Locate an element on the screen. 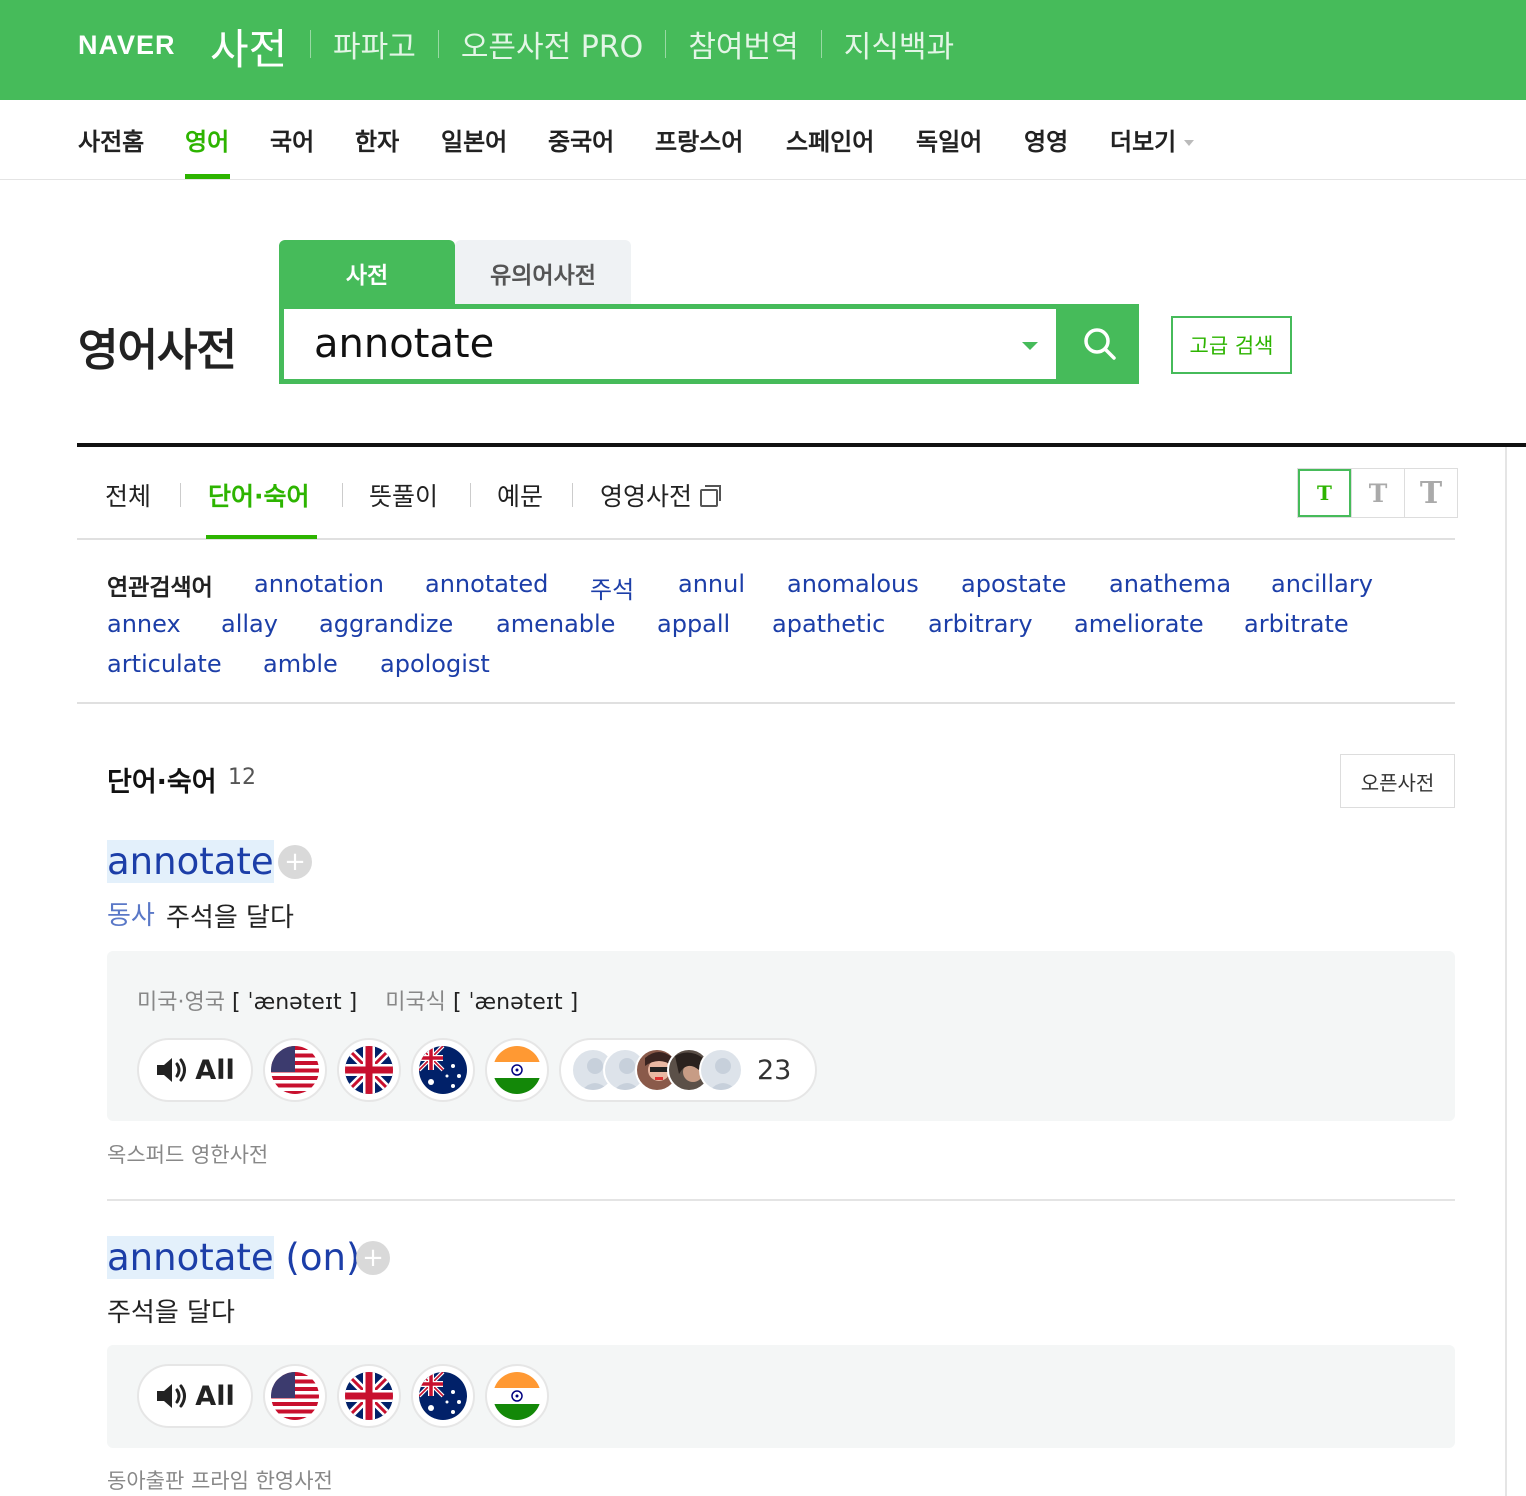 This screenshot has height=1496, width=1526. user-avatar is located at coordinates (721, 1070).